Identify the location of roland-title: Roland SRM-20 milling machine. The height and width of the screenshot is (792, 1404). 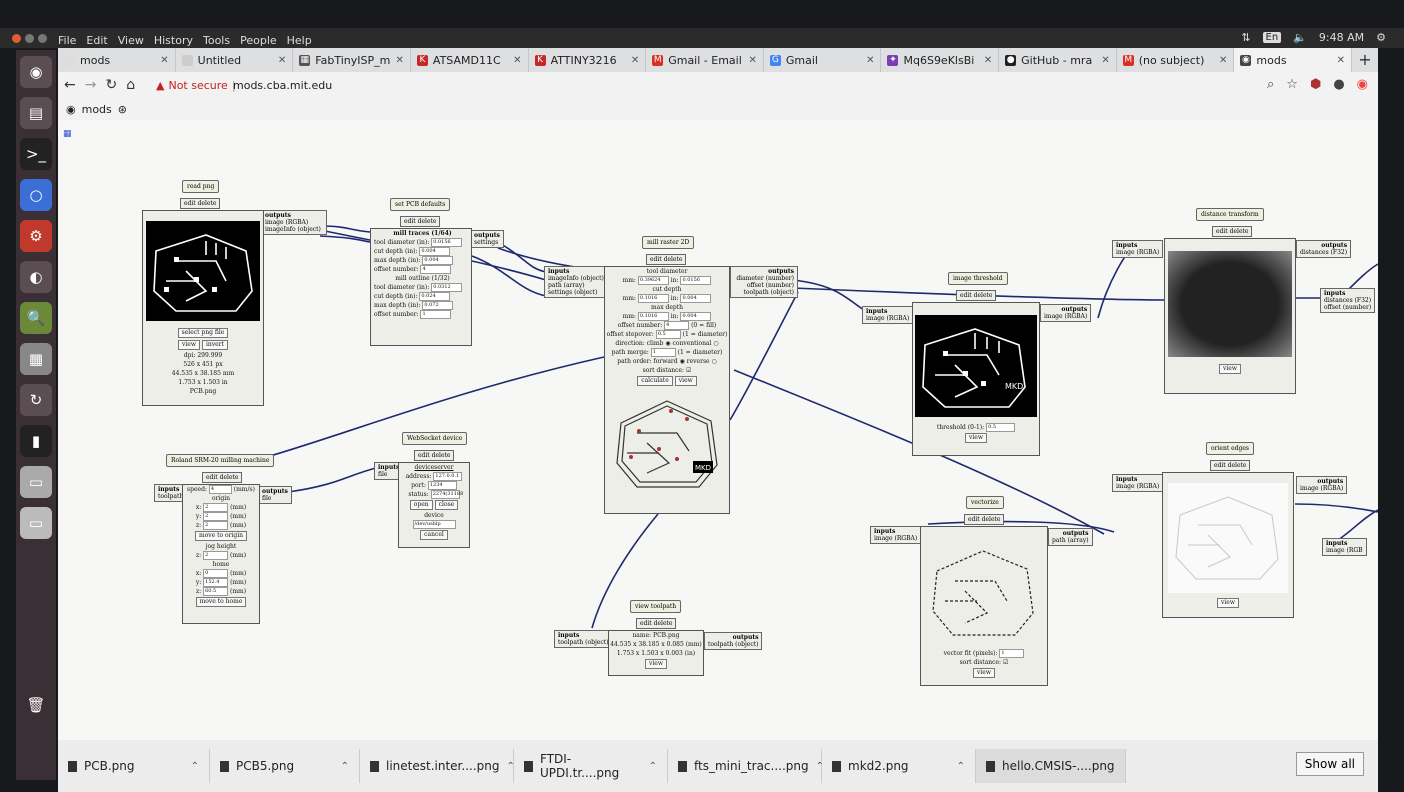
(220, 460).